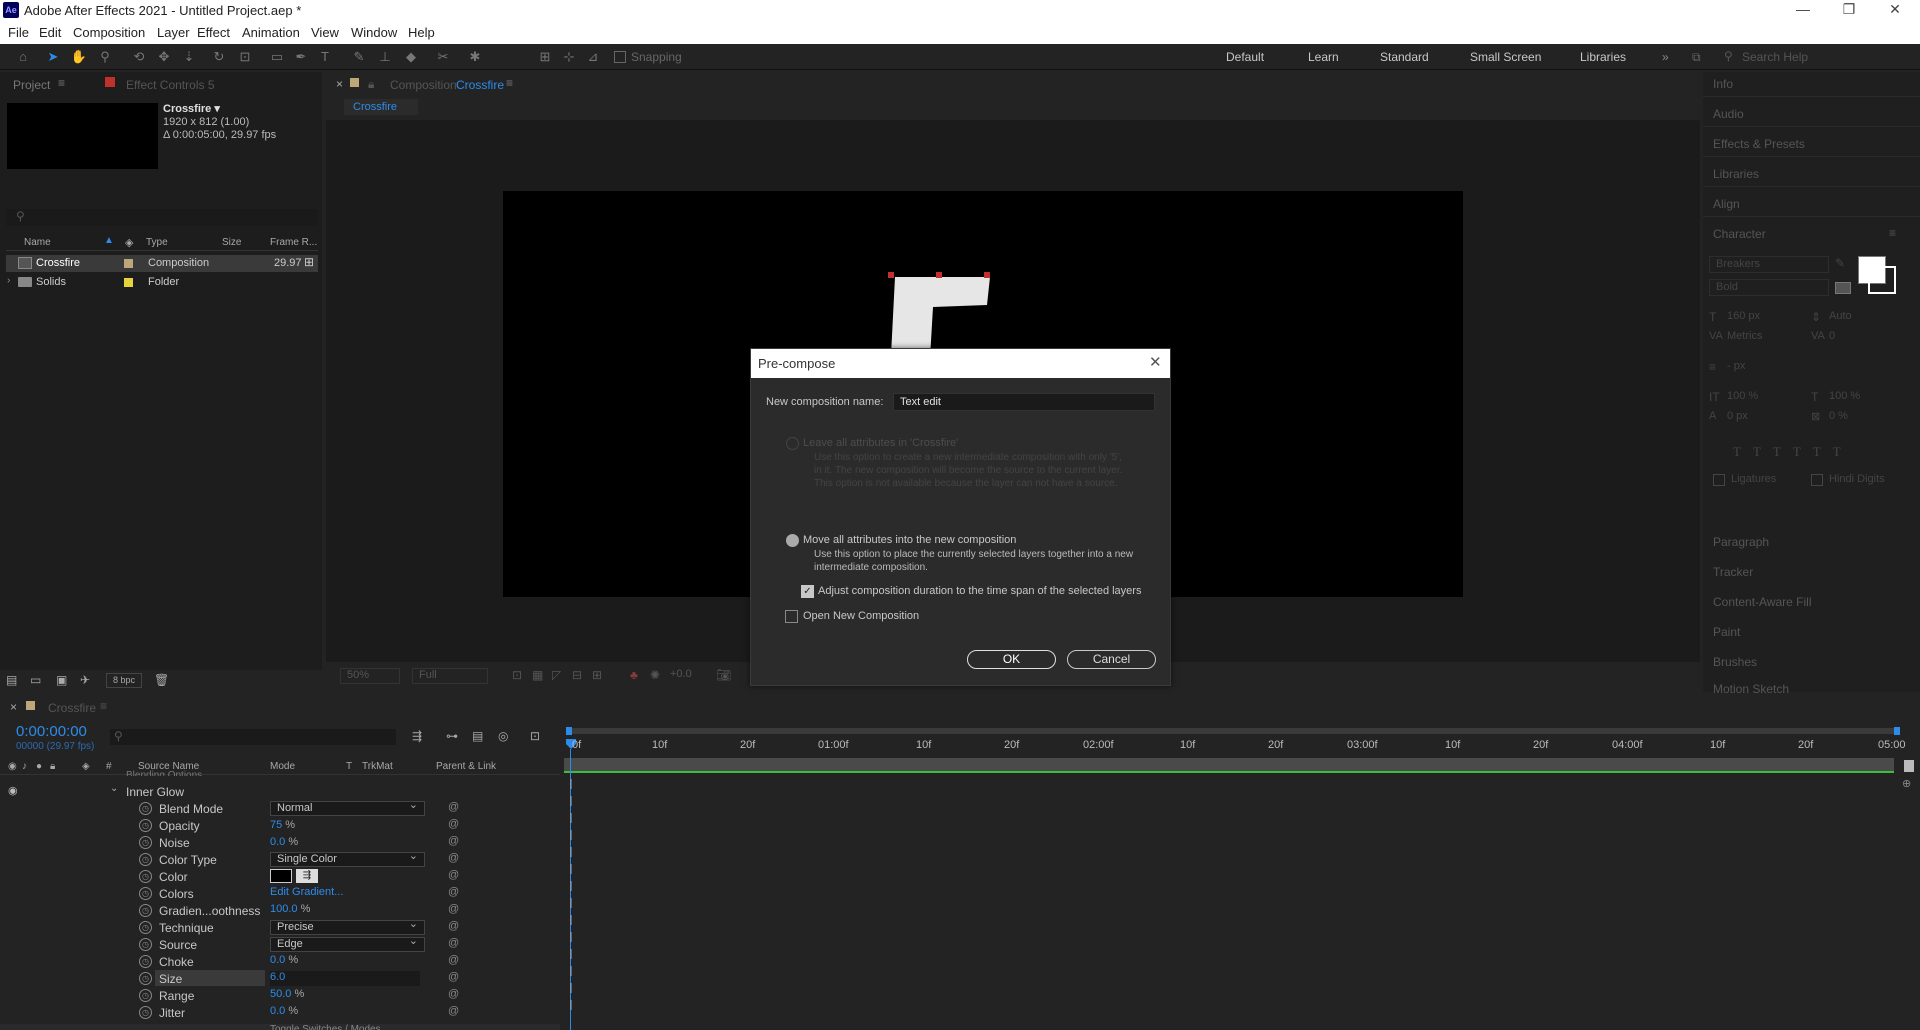 The height and width of the screenshot is (1030, 1920). Describe the element at coordinates (12, 766) in the screenshot. I see `visibility-col-icon: ◉` at that location.